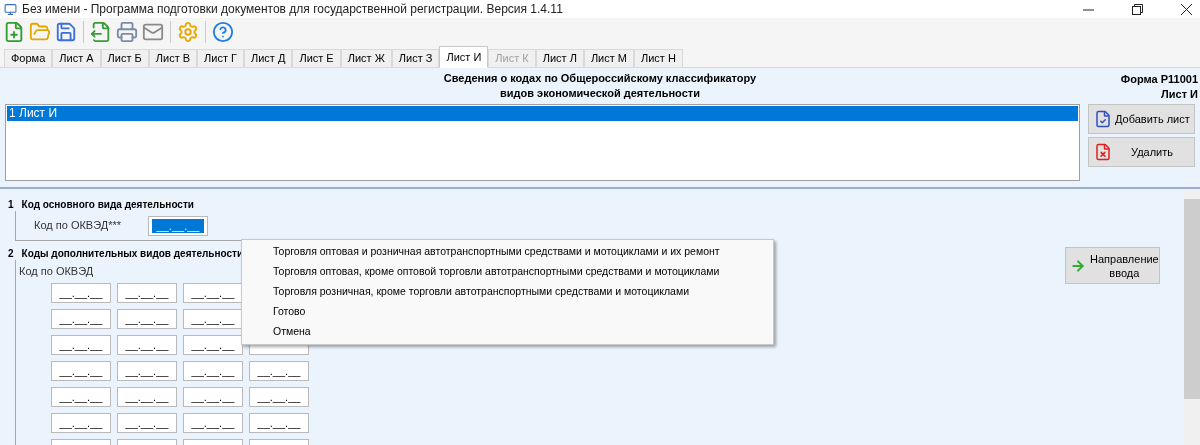  Describe the element at coordinates (658, 58) in the screenshot. I see `sheet-tab: Лист Н` at that location.